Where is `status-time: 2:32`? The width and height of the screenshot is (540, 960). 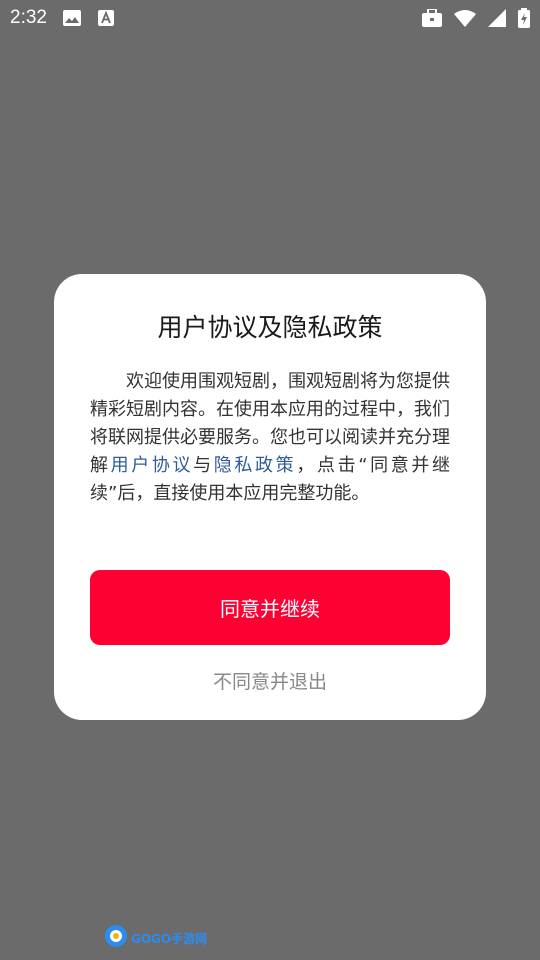
status-time: 2:32 is located at coordinates (28, 17).